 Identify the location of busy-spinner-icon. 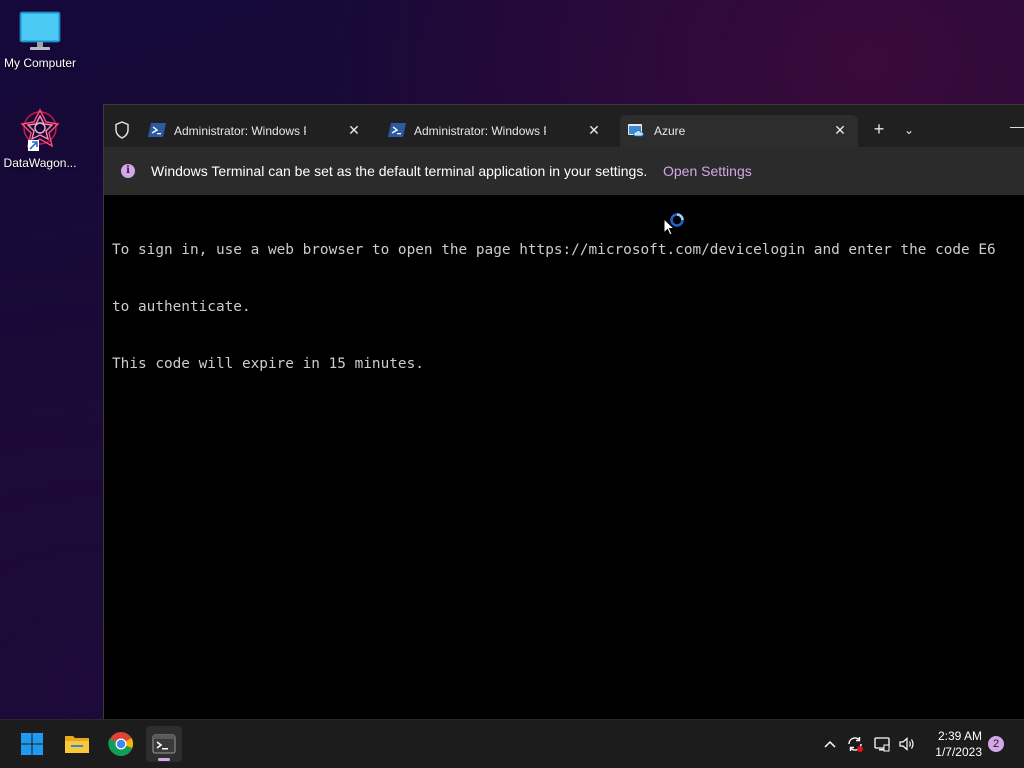
(677, 220).